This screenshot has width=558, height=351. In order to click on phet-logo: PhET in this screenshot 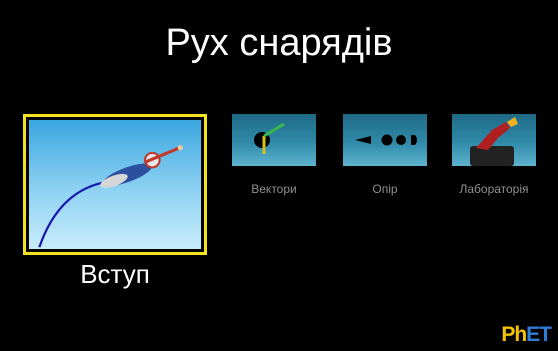, I will do `click(526, 335)`.